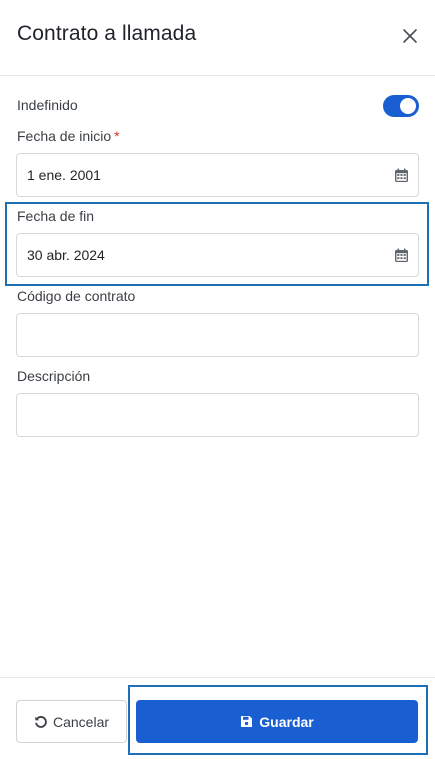 The image size is (435, 759). Describe the element at coordinates (286, 721) in the screenshot. I see `save-button-label: Guardar` at that location.